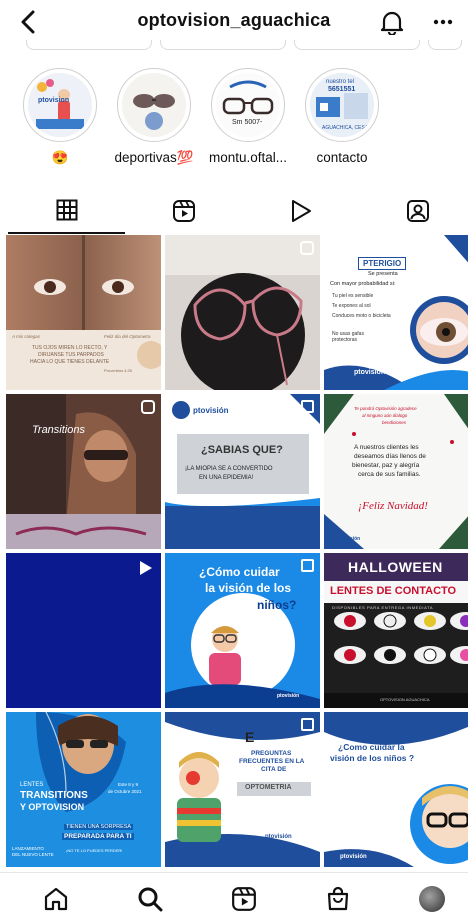 Image resolution: width=468 pixels, height=923 pixels. Describe the element at coordinates (274, 769) in the screenshot. I see `post-text: CITA DE` at that location.